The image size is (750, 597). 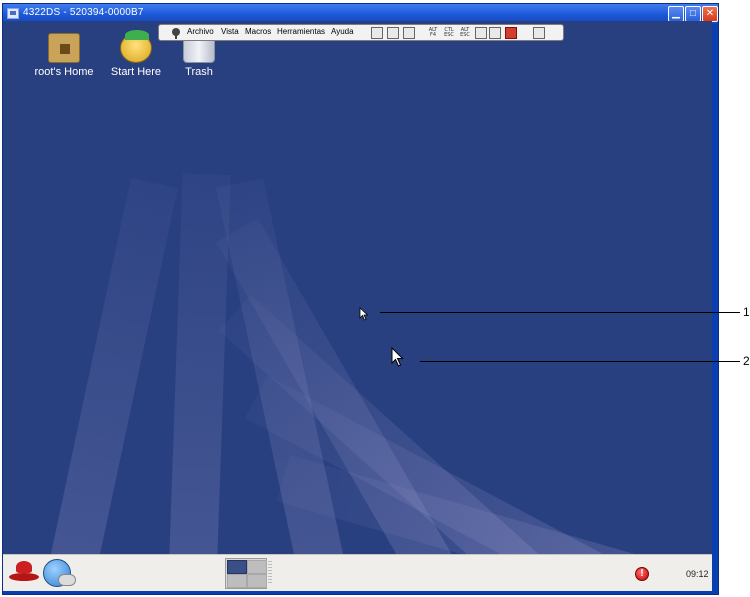 I want to click on large-cursor-icon, so click(x=397, y=357).